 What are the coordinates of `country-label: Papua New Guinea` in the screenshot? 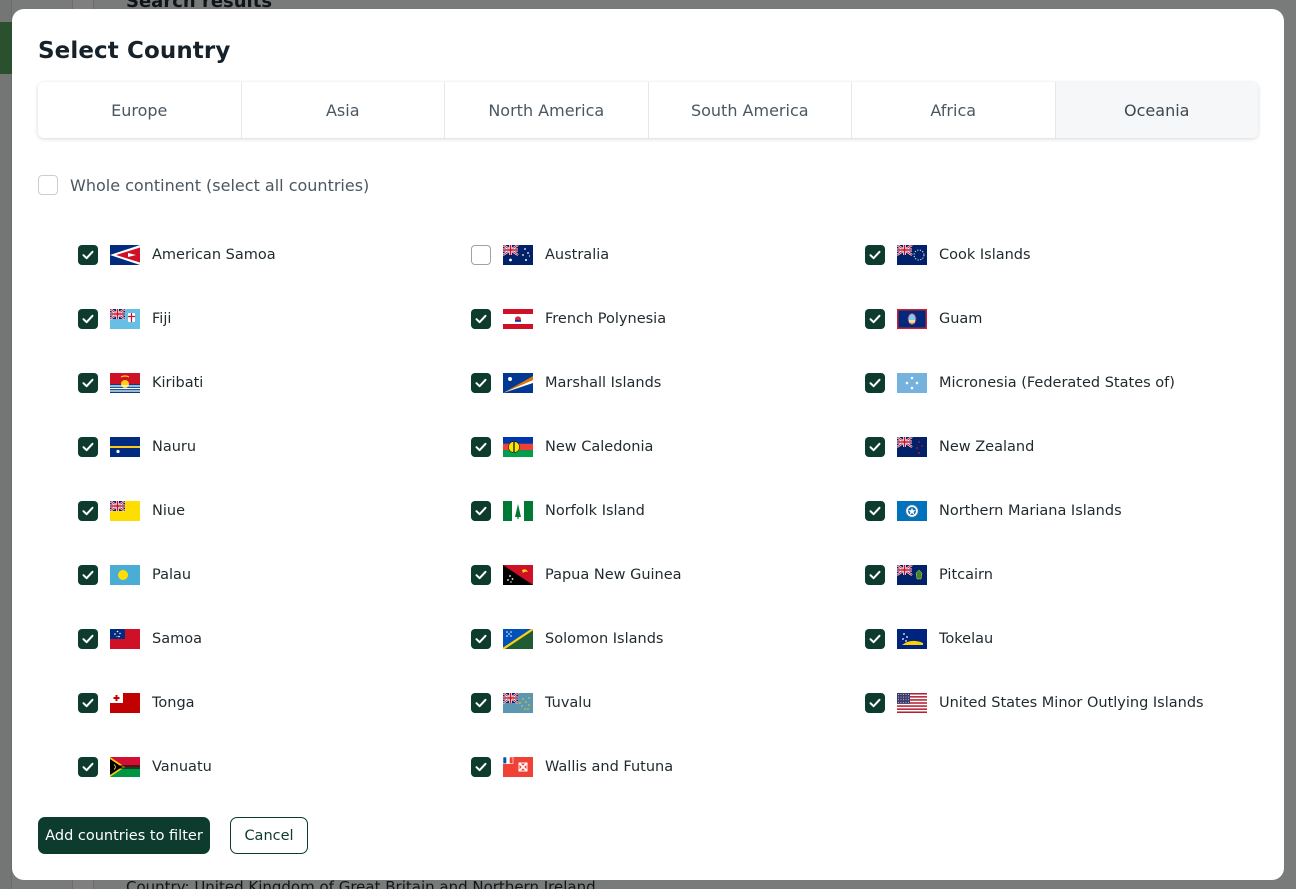 It's located at (613, 575).